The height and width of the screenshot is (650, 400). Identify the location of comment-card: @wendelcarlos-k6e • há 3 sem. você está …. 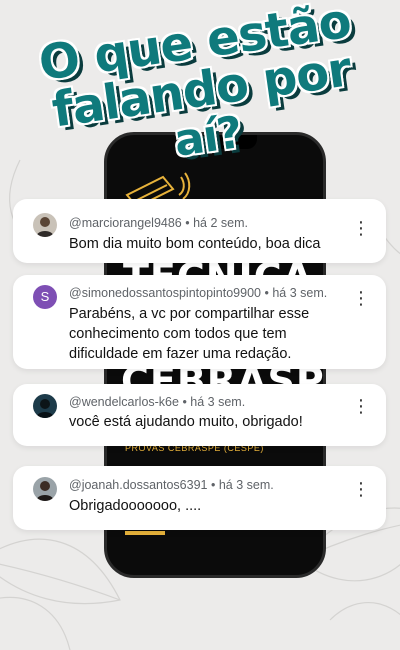
(199, 415).